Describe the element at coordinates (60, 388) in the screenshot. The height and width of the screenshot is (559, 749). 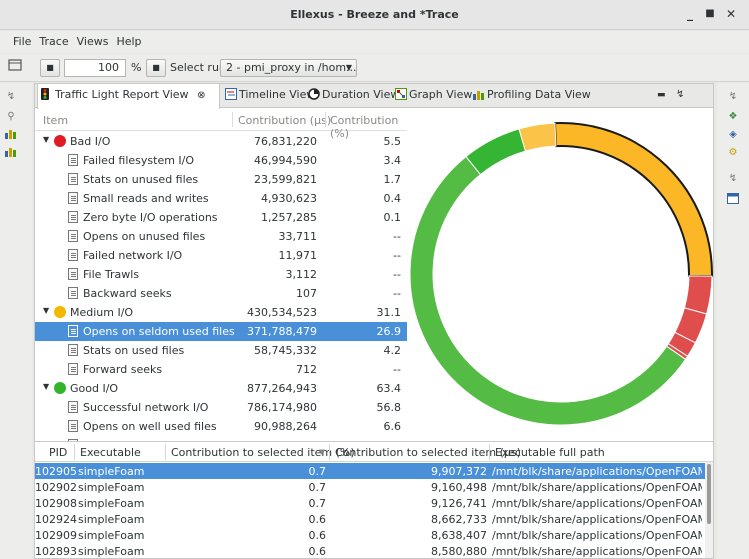
I see `status-dot-icon` at that location.